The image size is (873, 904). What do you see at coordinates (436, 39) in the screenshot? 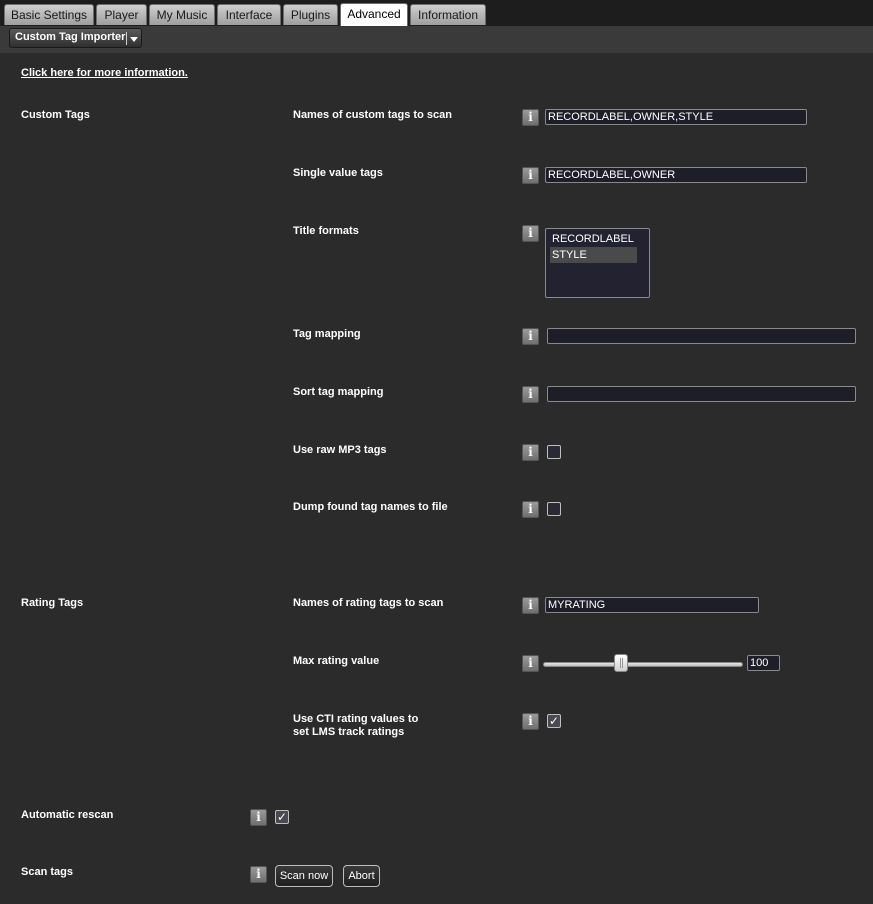
I see `plugin-selector-bar: Custom Tag Importer` at bounding box center [436, 39].